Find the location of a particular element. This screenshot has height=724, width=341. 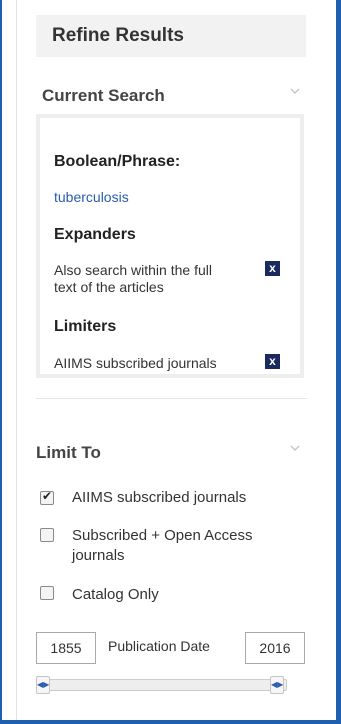

checkbox-catalog-only is located at coordinates (47, 593).